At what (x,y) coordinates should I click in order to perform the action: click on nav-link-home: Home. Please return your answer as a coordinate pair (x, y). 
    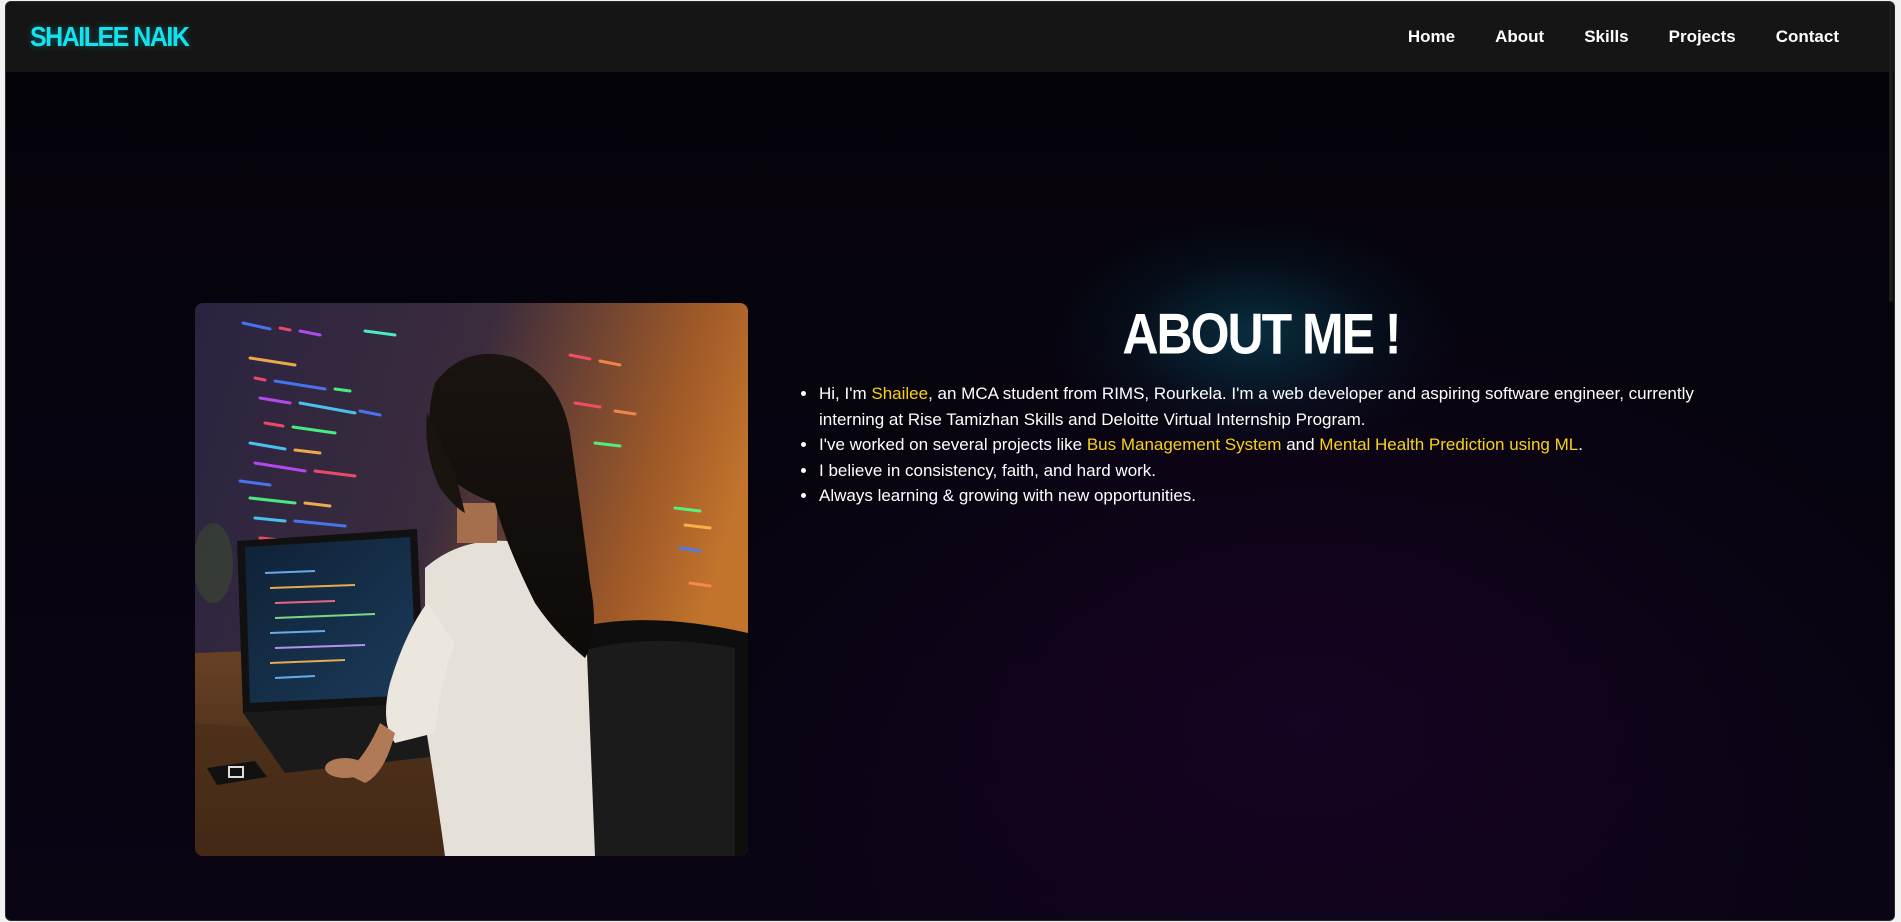
    Looking at the image, I should click on (1431, 37).